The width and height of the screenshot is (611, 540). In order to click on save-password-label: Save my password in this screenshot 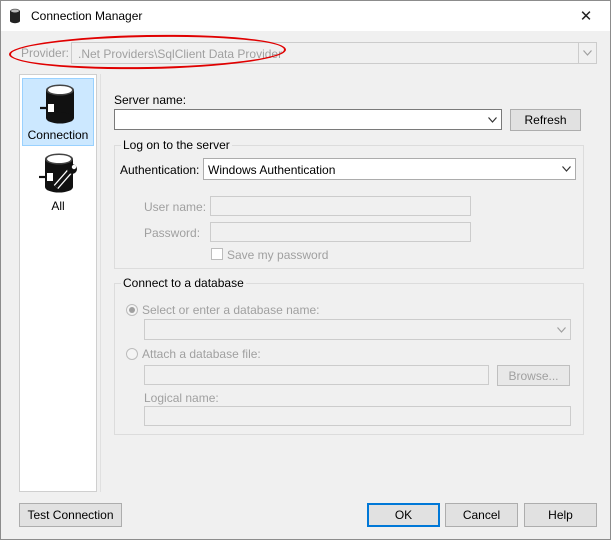, I will do `click(278, 255)`.